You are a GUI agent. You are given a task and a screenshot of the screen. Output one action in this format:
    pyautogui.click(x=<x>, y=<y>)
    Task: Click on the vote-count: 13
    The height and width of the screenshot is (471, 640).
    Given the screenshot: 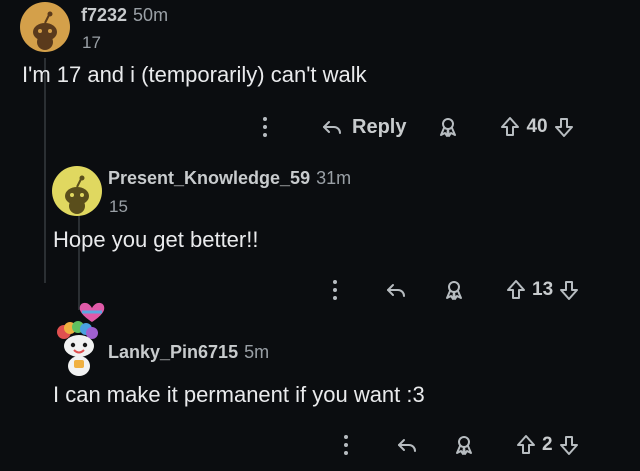 What is the action you would take?
    pyautogui.click(x=543, y=289)
    